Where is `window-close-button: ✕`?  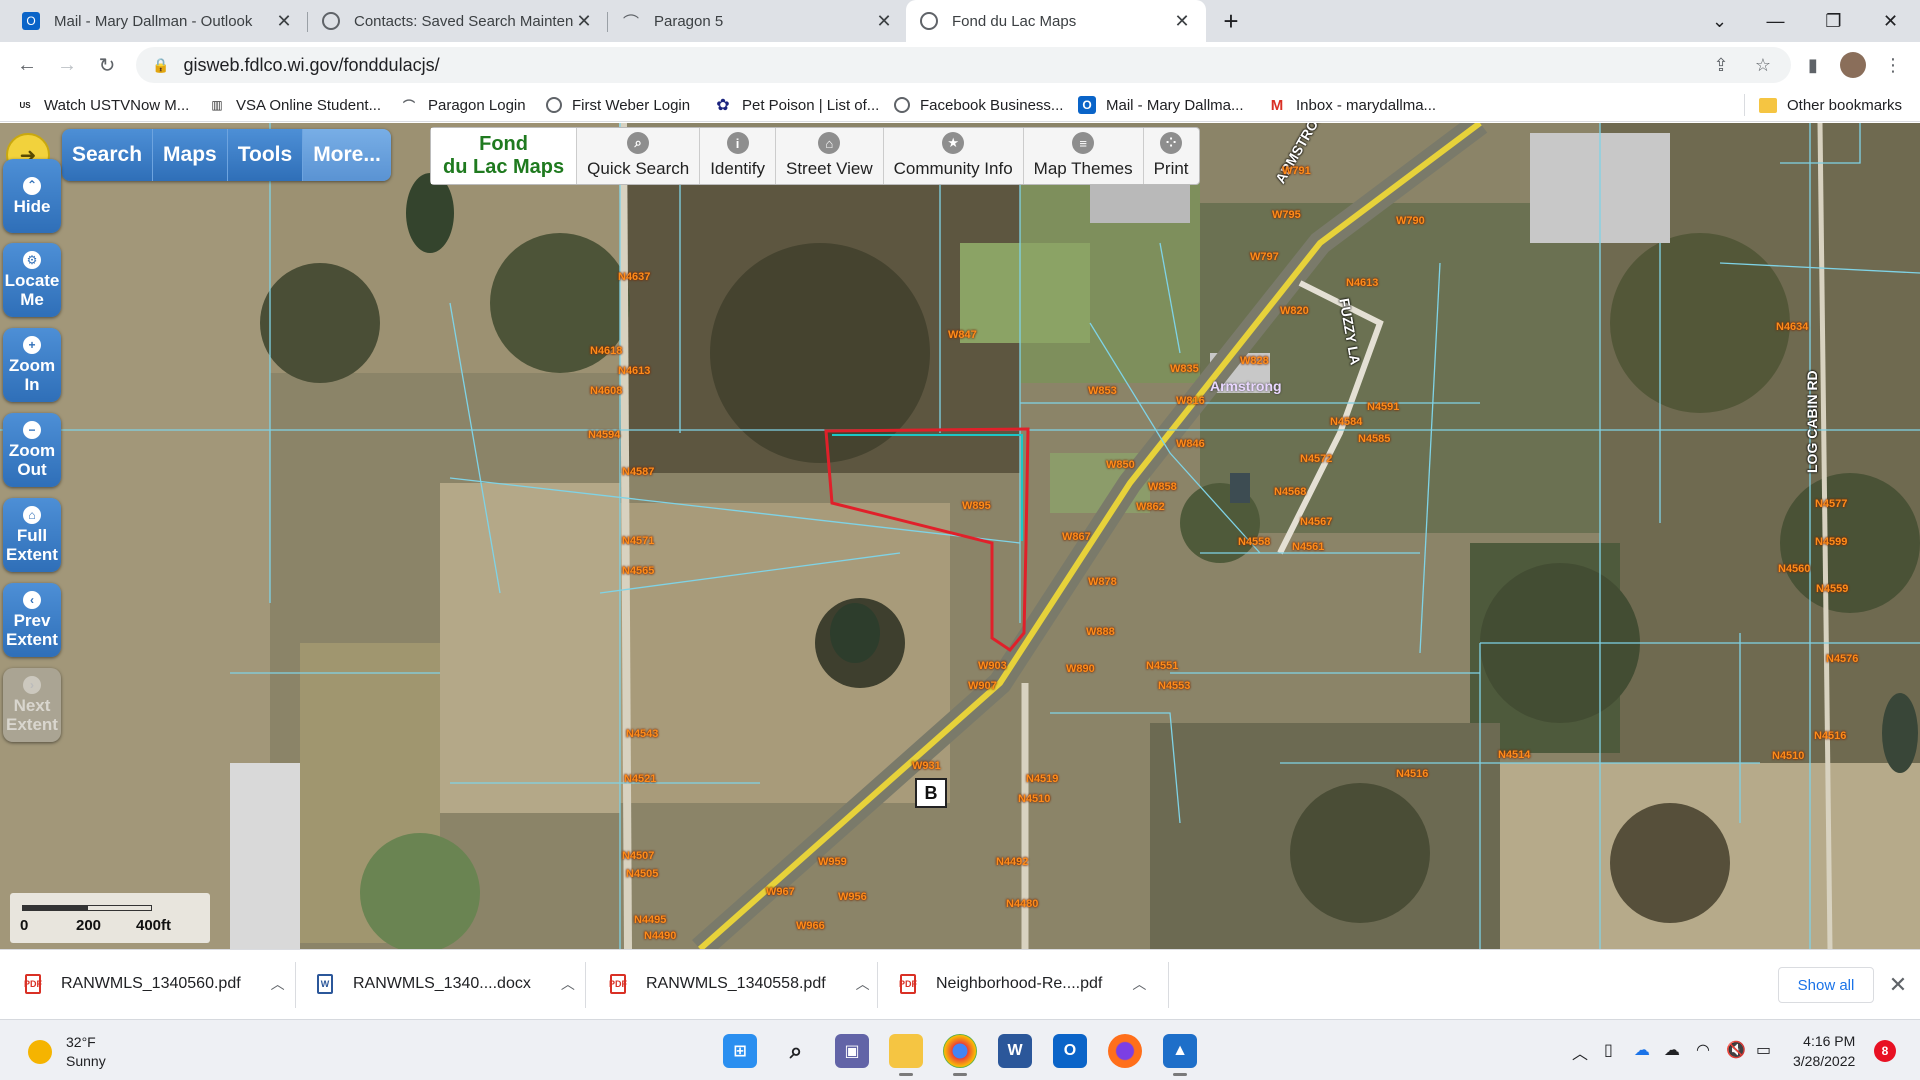 window-close-button: ✕ is located at coordinates (1890, 21).